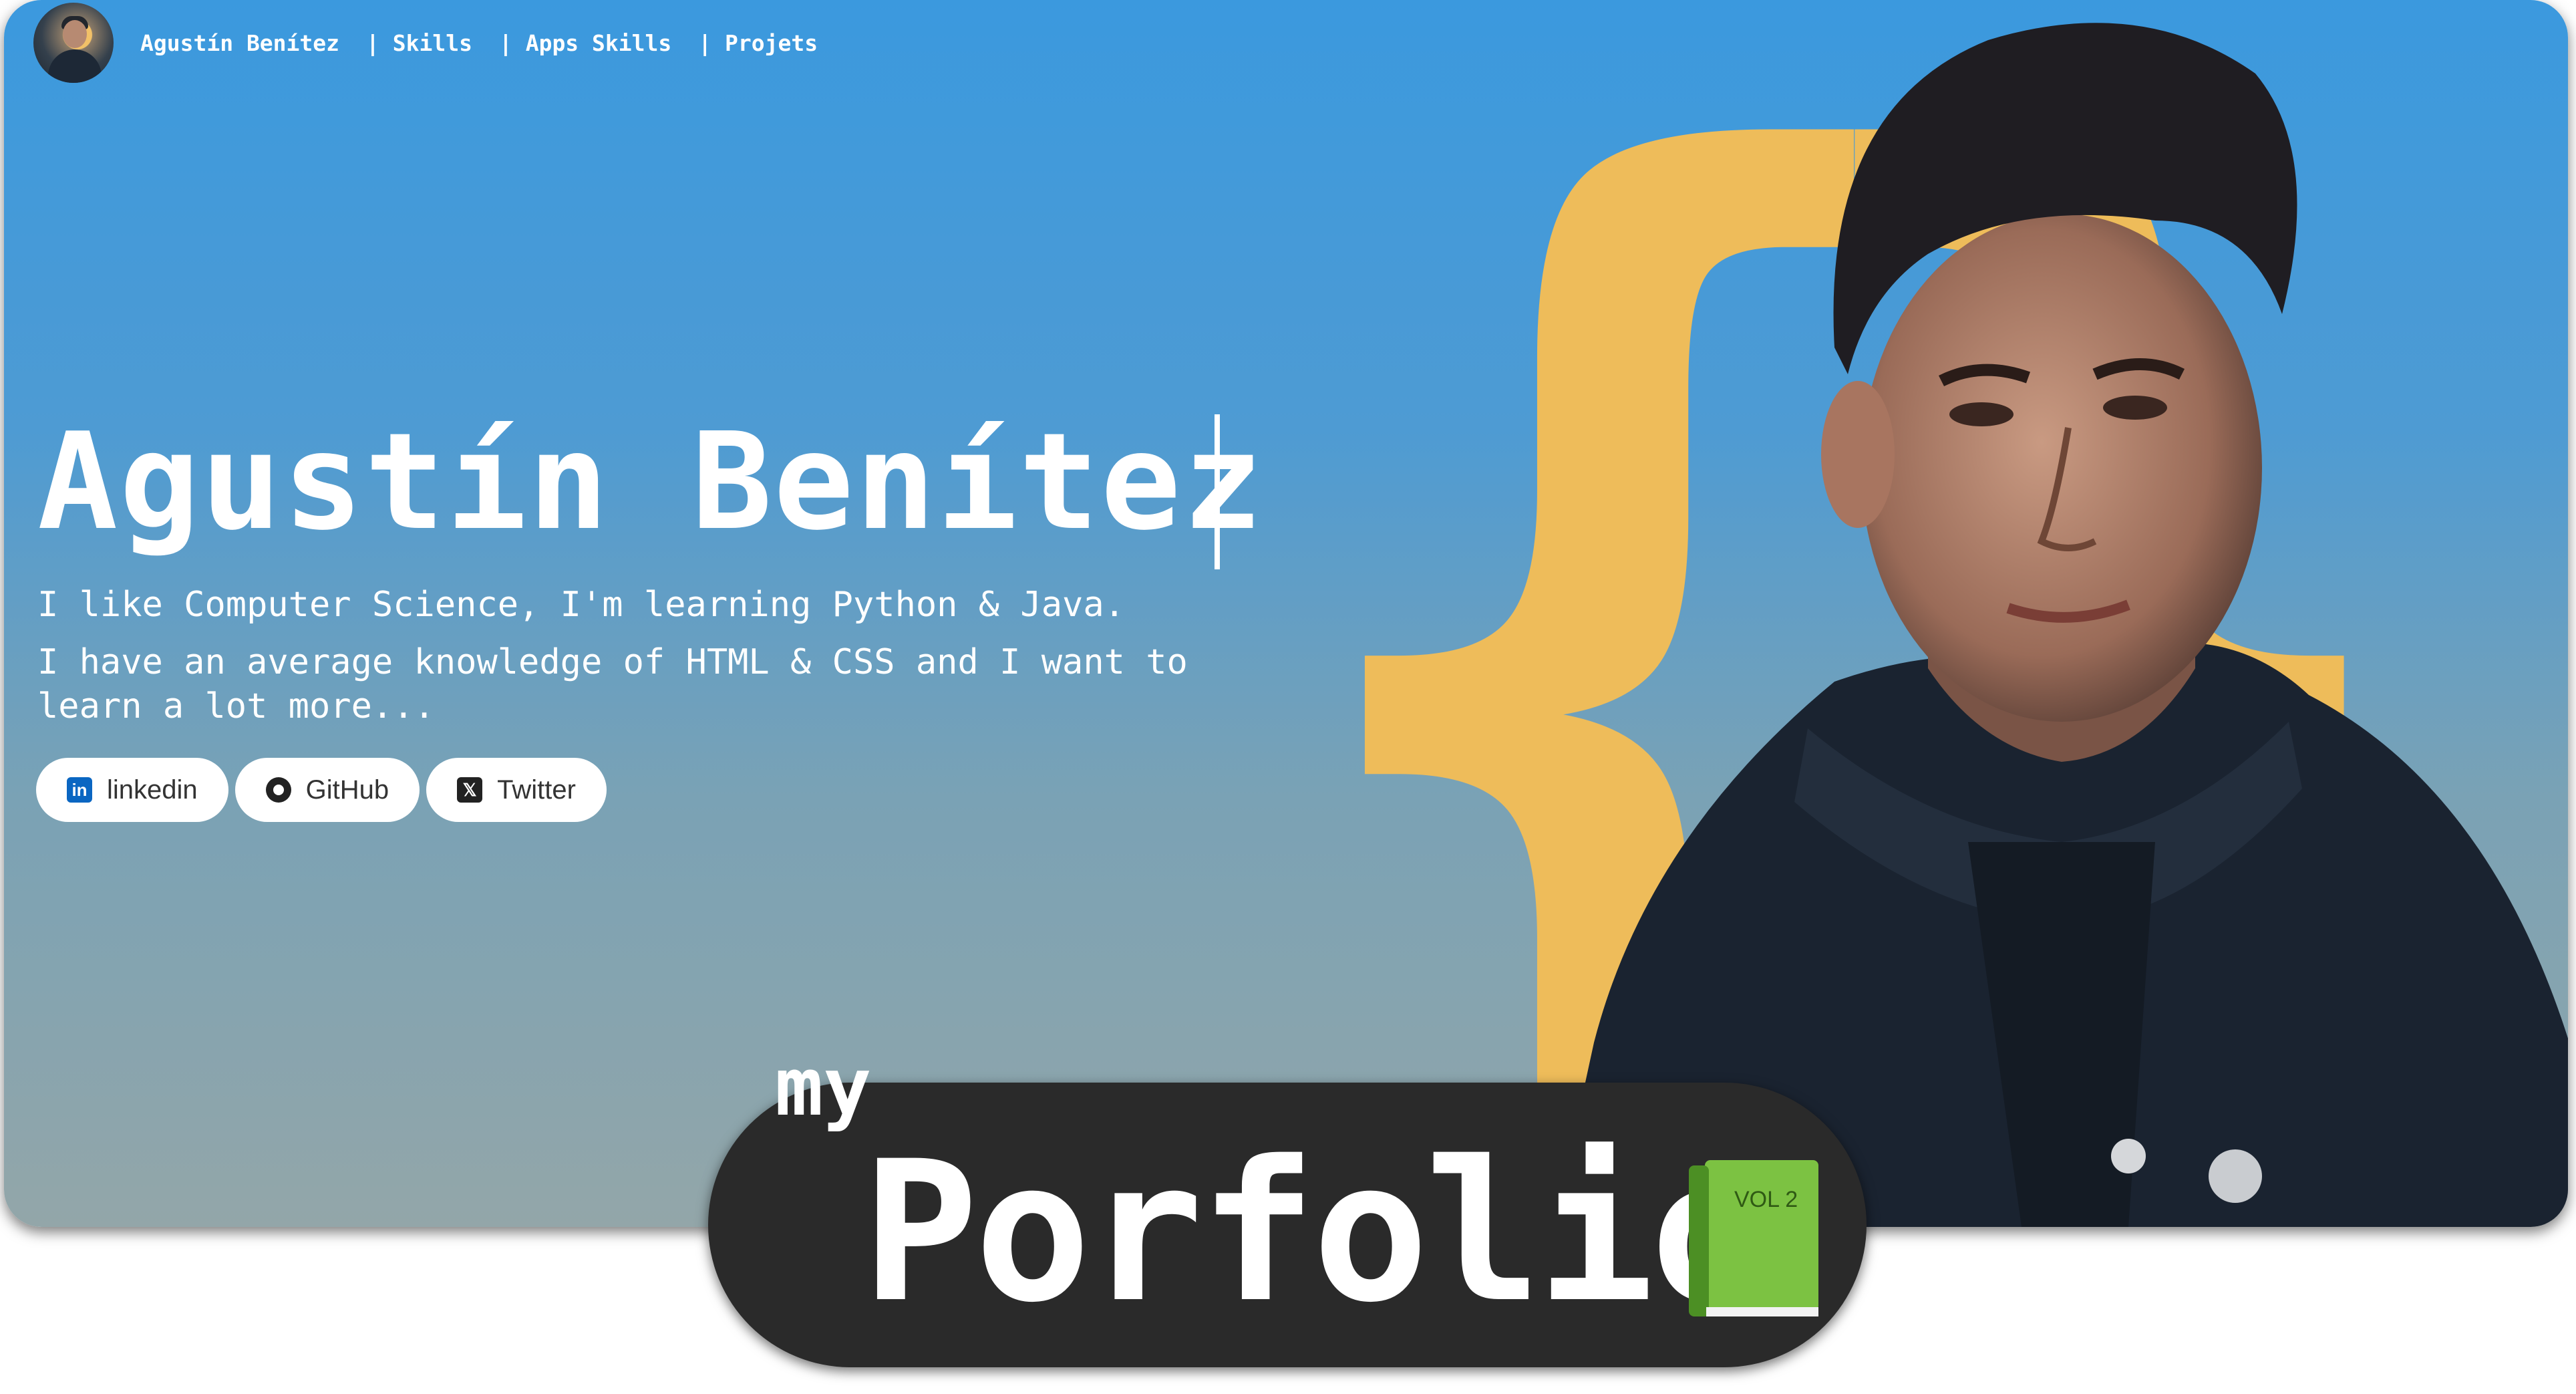  I want to click on github-icon, so click(278, 790).